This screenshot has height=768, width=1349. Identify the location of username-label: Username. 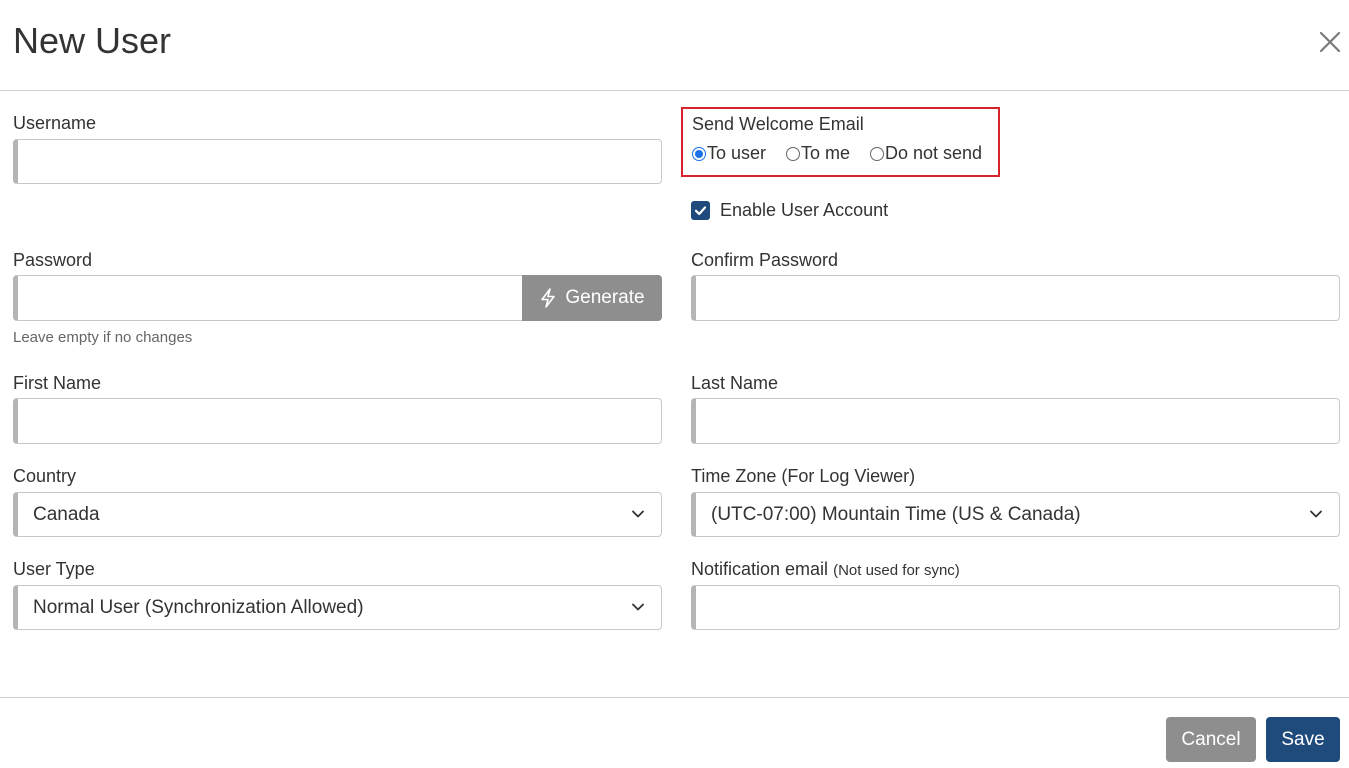
(55, 123).